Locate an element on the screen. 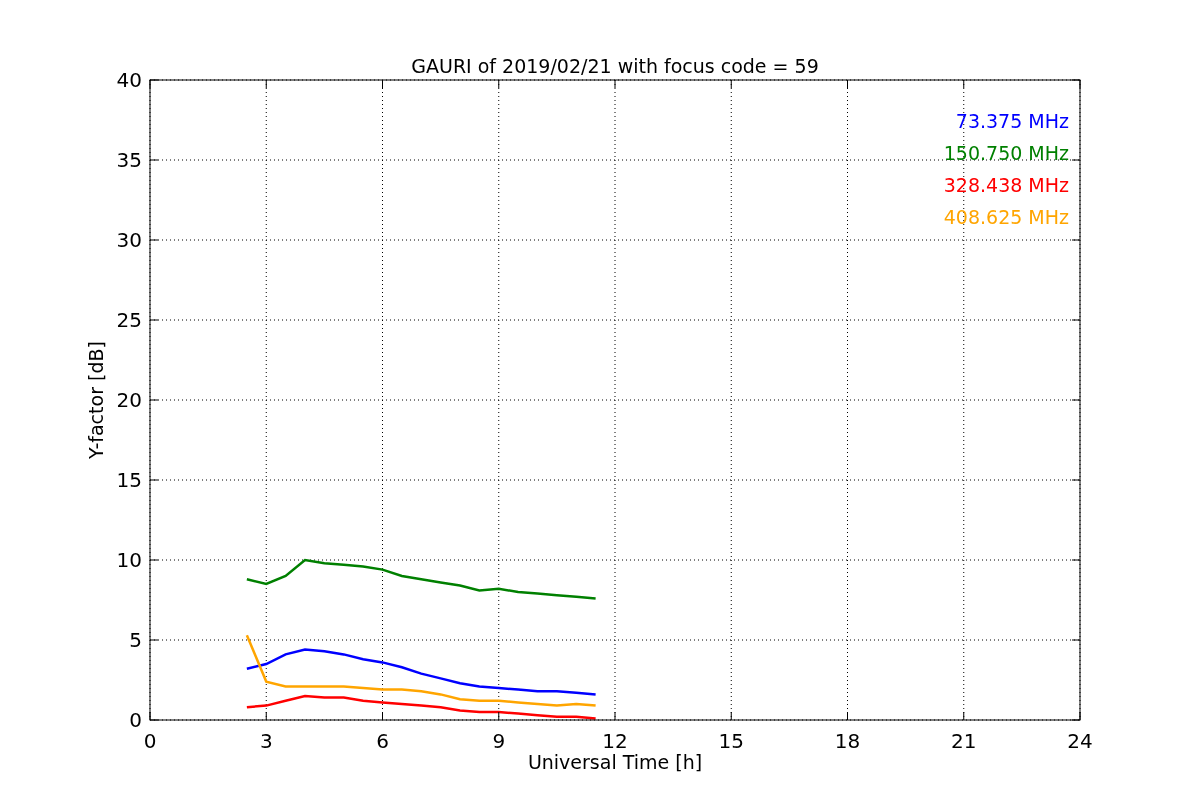 The height and width of the screenshot is (800, 1200). y-tick-label: 30 is located at coordinates (129, 240).